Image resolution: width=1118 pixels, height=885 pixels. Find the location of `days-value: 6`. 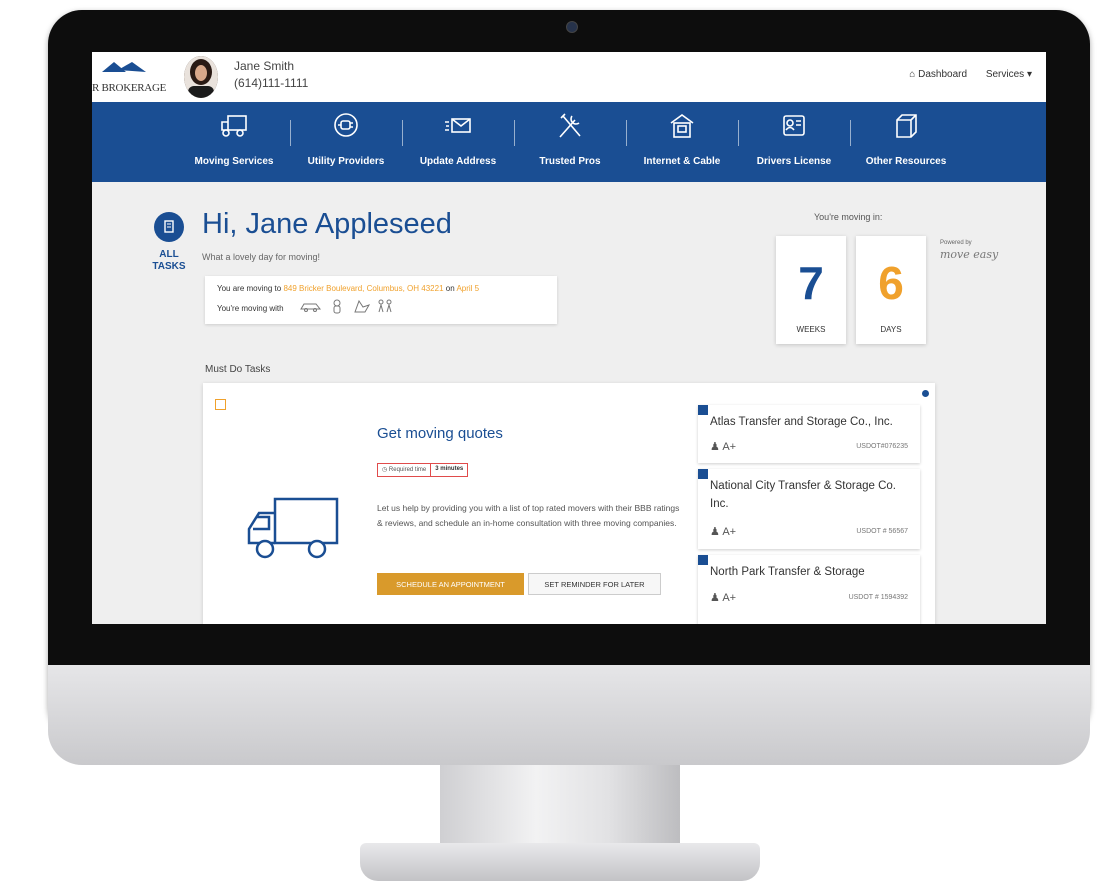

days-value: 6 is located at coordinates (891, 283).